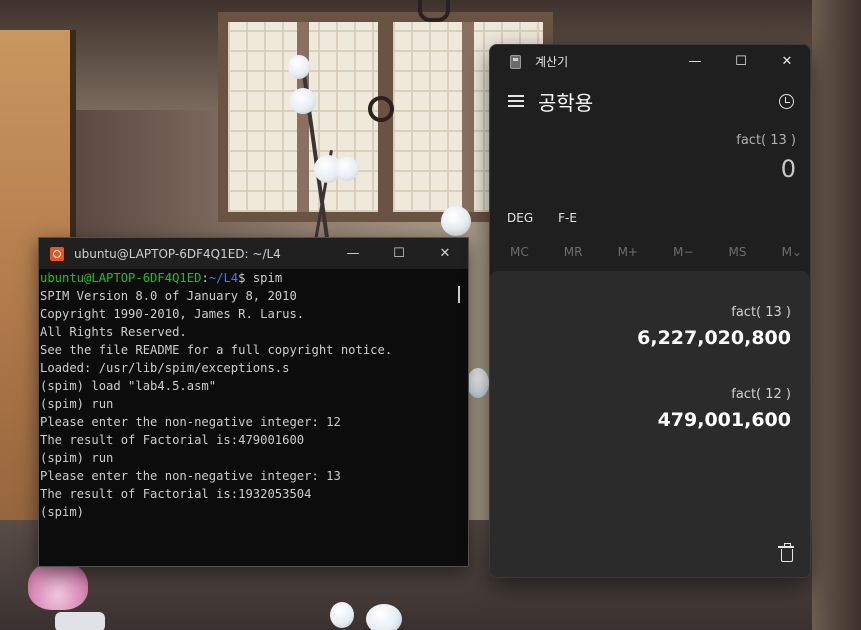 This screenshot has width=861, height=630. I want to click on notation-button: F-E, so click(567, 220).